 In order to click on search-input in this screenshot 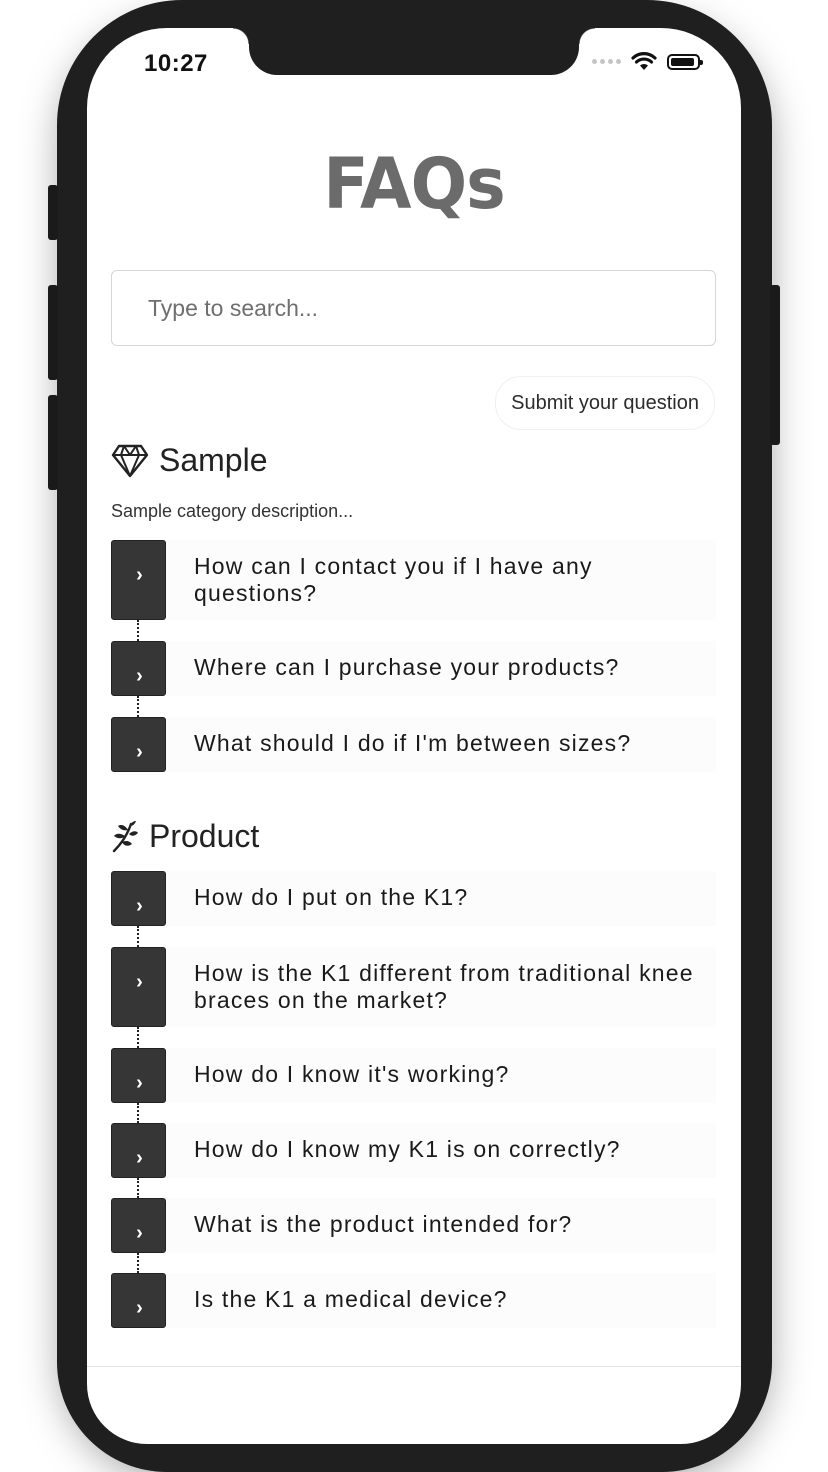, I will do `click(413, 308)`.